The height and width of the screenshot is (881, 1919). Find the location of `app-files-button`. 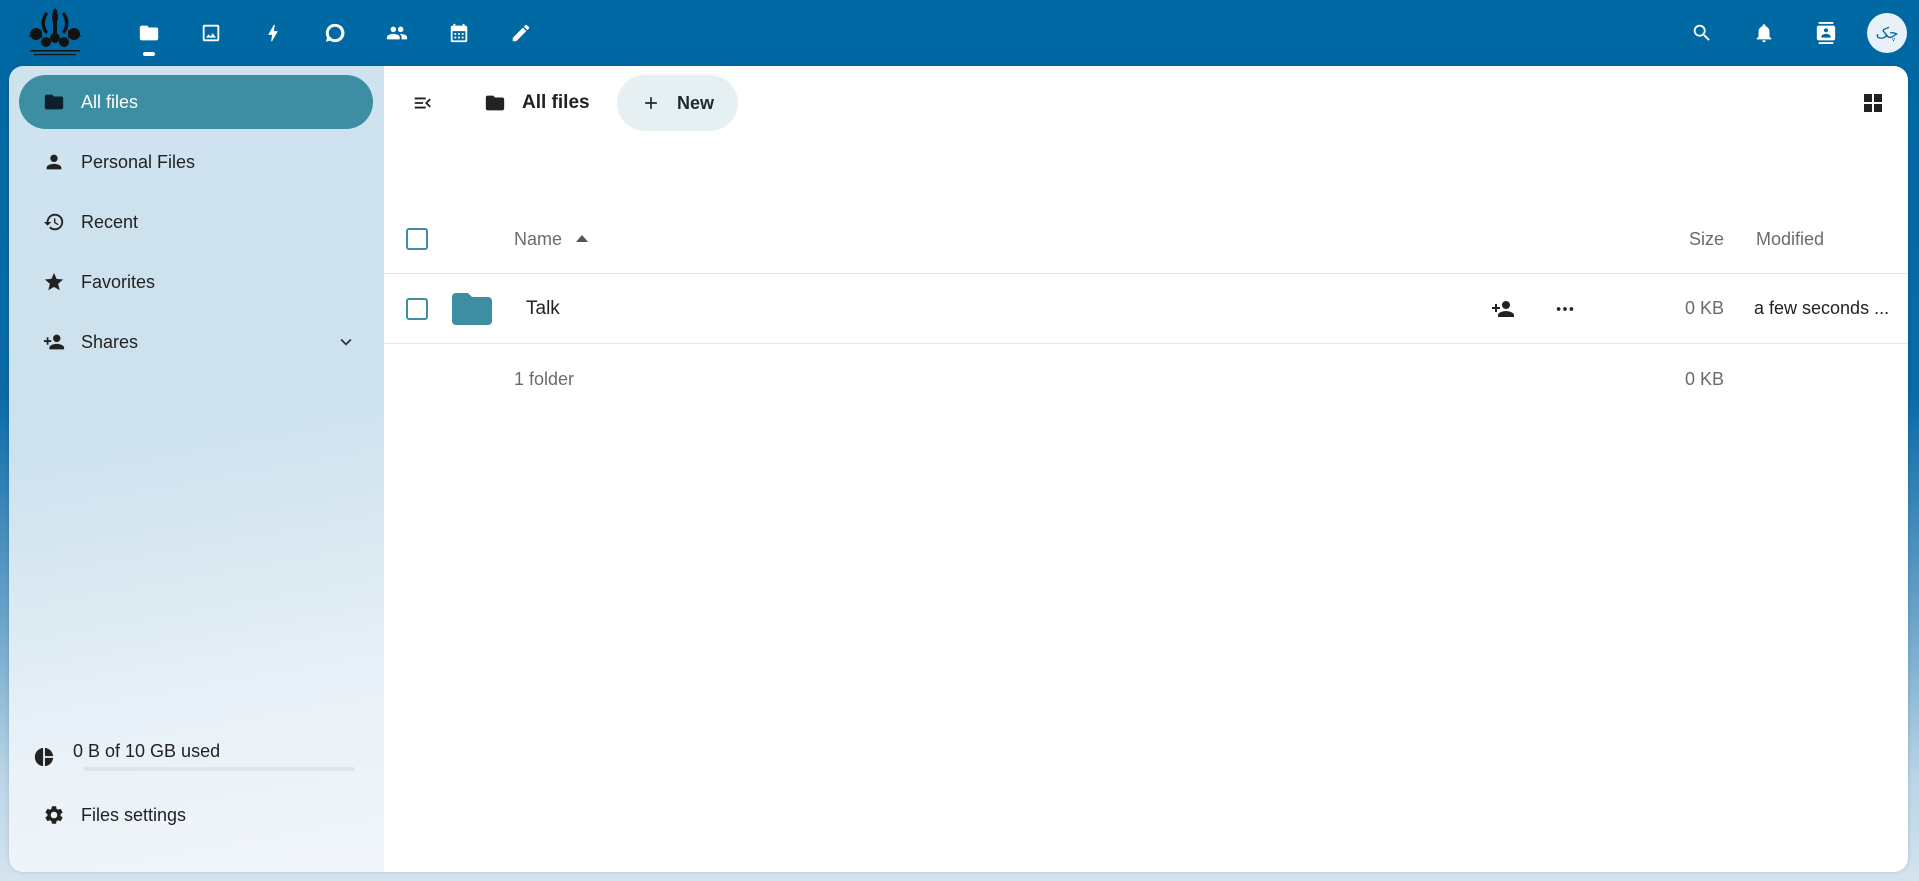

app-files-button is located at coordinates (149, 33).